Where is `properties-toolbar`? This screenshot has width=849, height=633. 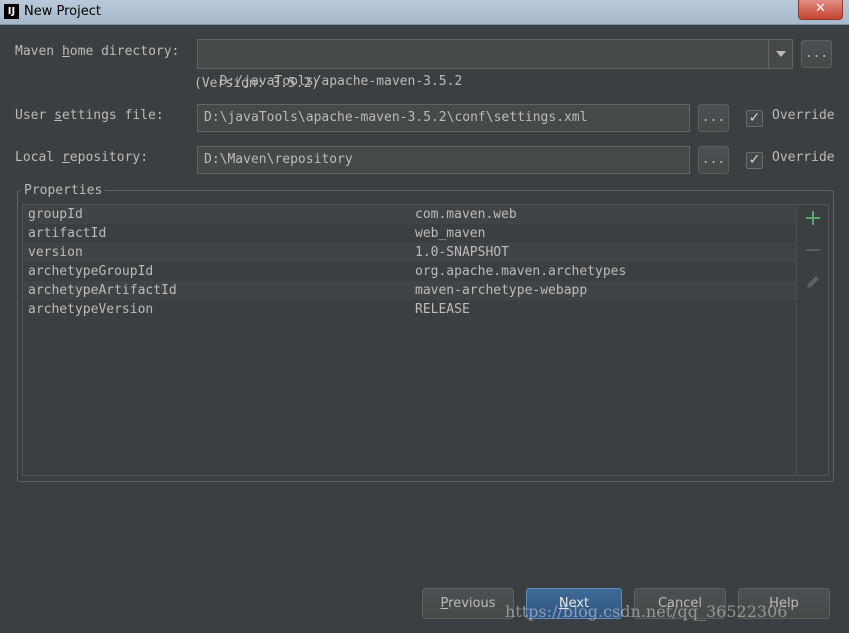 properties-toolbar is located at coordinates (812, 340).